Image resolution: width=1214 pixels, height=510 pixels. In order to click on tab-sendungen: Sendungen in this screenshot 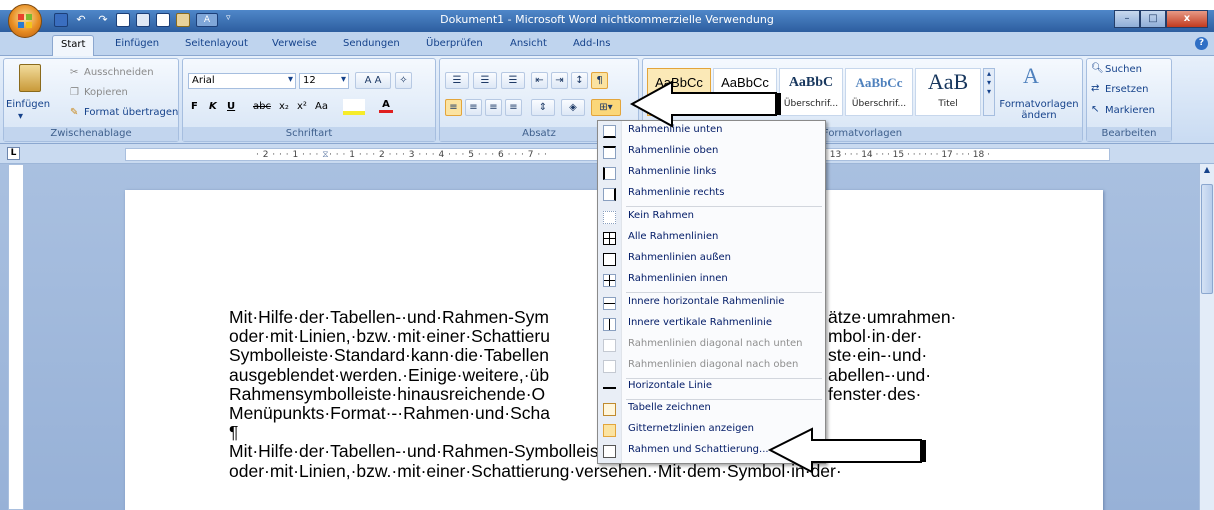, I will do `click(371, 43)`.